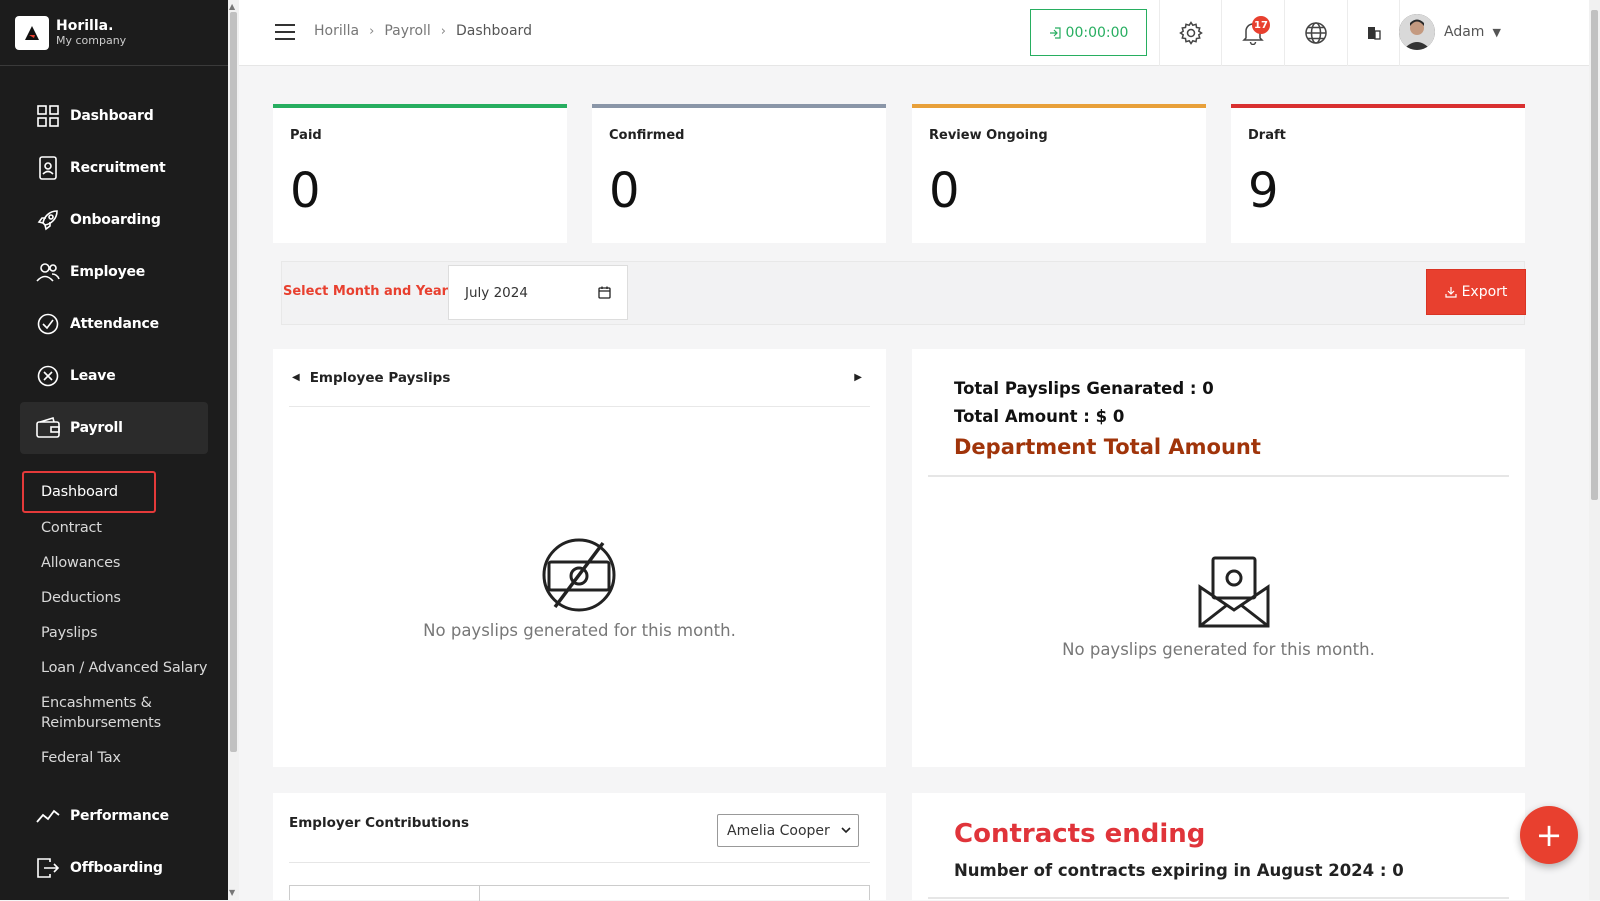 The image size is (1600, 901). Describe the element at coordinates (604, 292) in the screenshot. I see `calendar-icon` at that location.